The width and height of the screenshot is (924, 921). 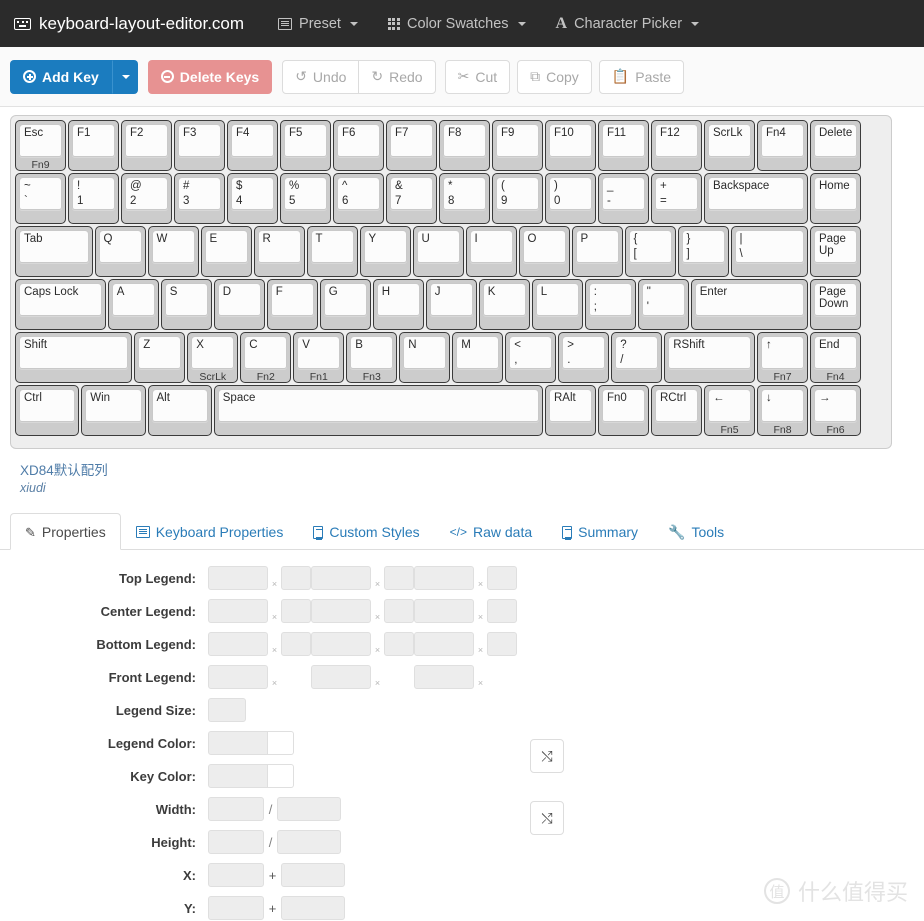 What do you see at coordinates (729, 145) in the screenshot?
I see `key: ScrLk` at bounding box center [729, 145].